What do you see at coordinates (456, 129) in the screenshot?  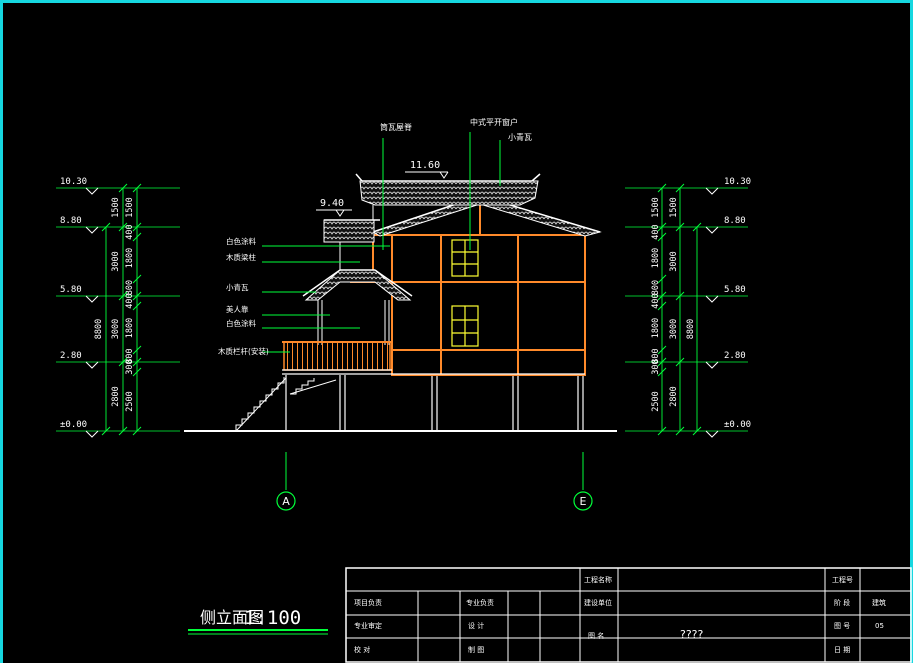 I see `top-annotations: 筒瓦屋脊 中式平开窗户 小青瓦` at bounding box center [456, 129].